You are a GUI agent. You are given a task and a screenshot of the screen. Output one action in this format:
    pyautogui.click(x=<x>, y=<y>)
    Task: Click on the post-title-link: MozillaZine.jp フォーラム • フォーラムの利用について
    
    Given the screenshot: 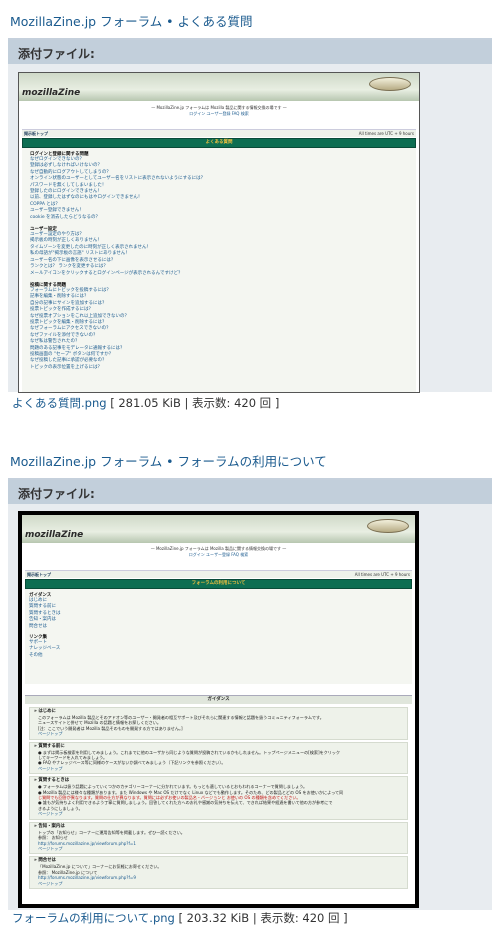 What is the action you would take?
    pyautogui.click(x=168, y=460)
    